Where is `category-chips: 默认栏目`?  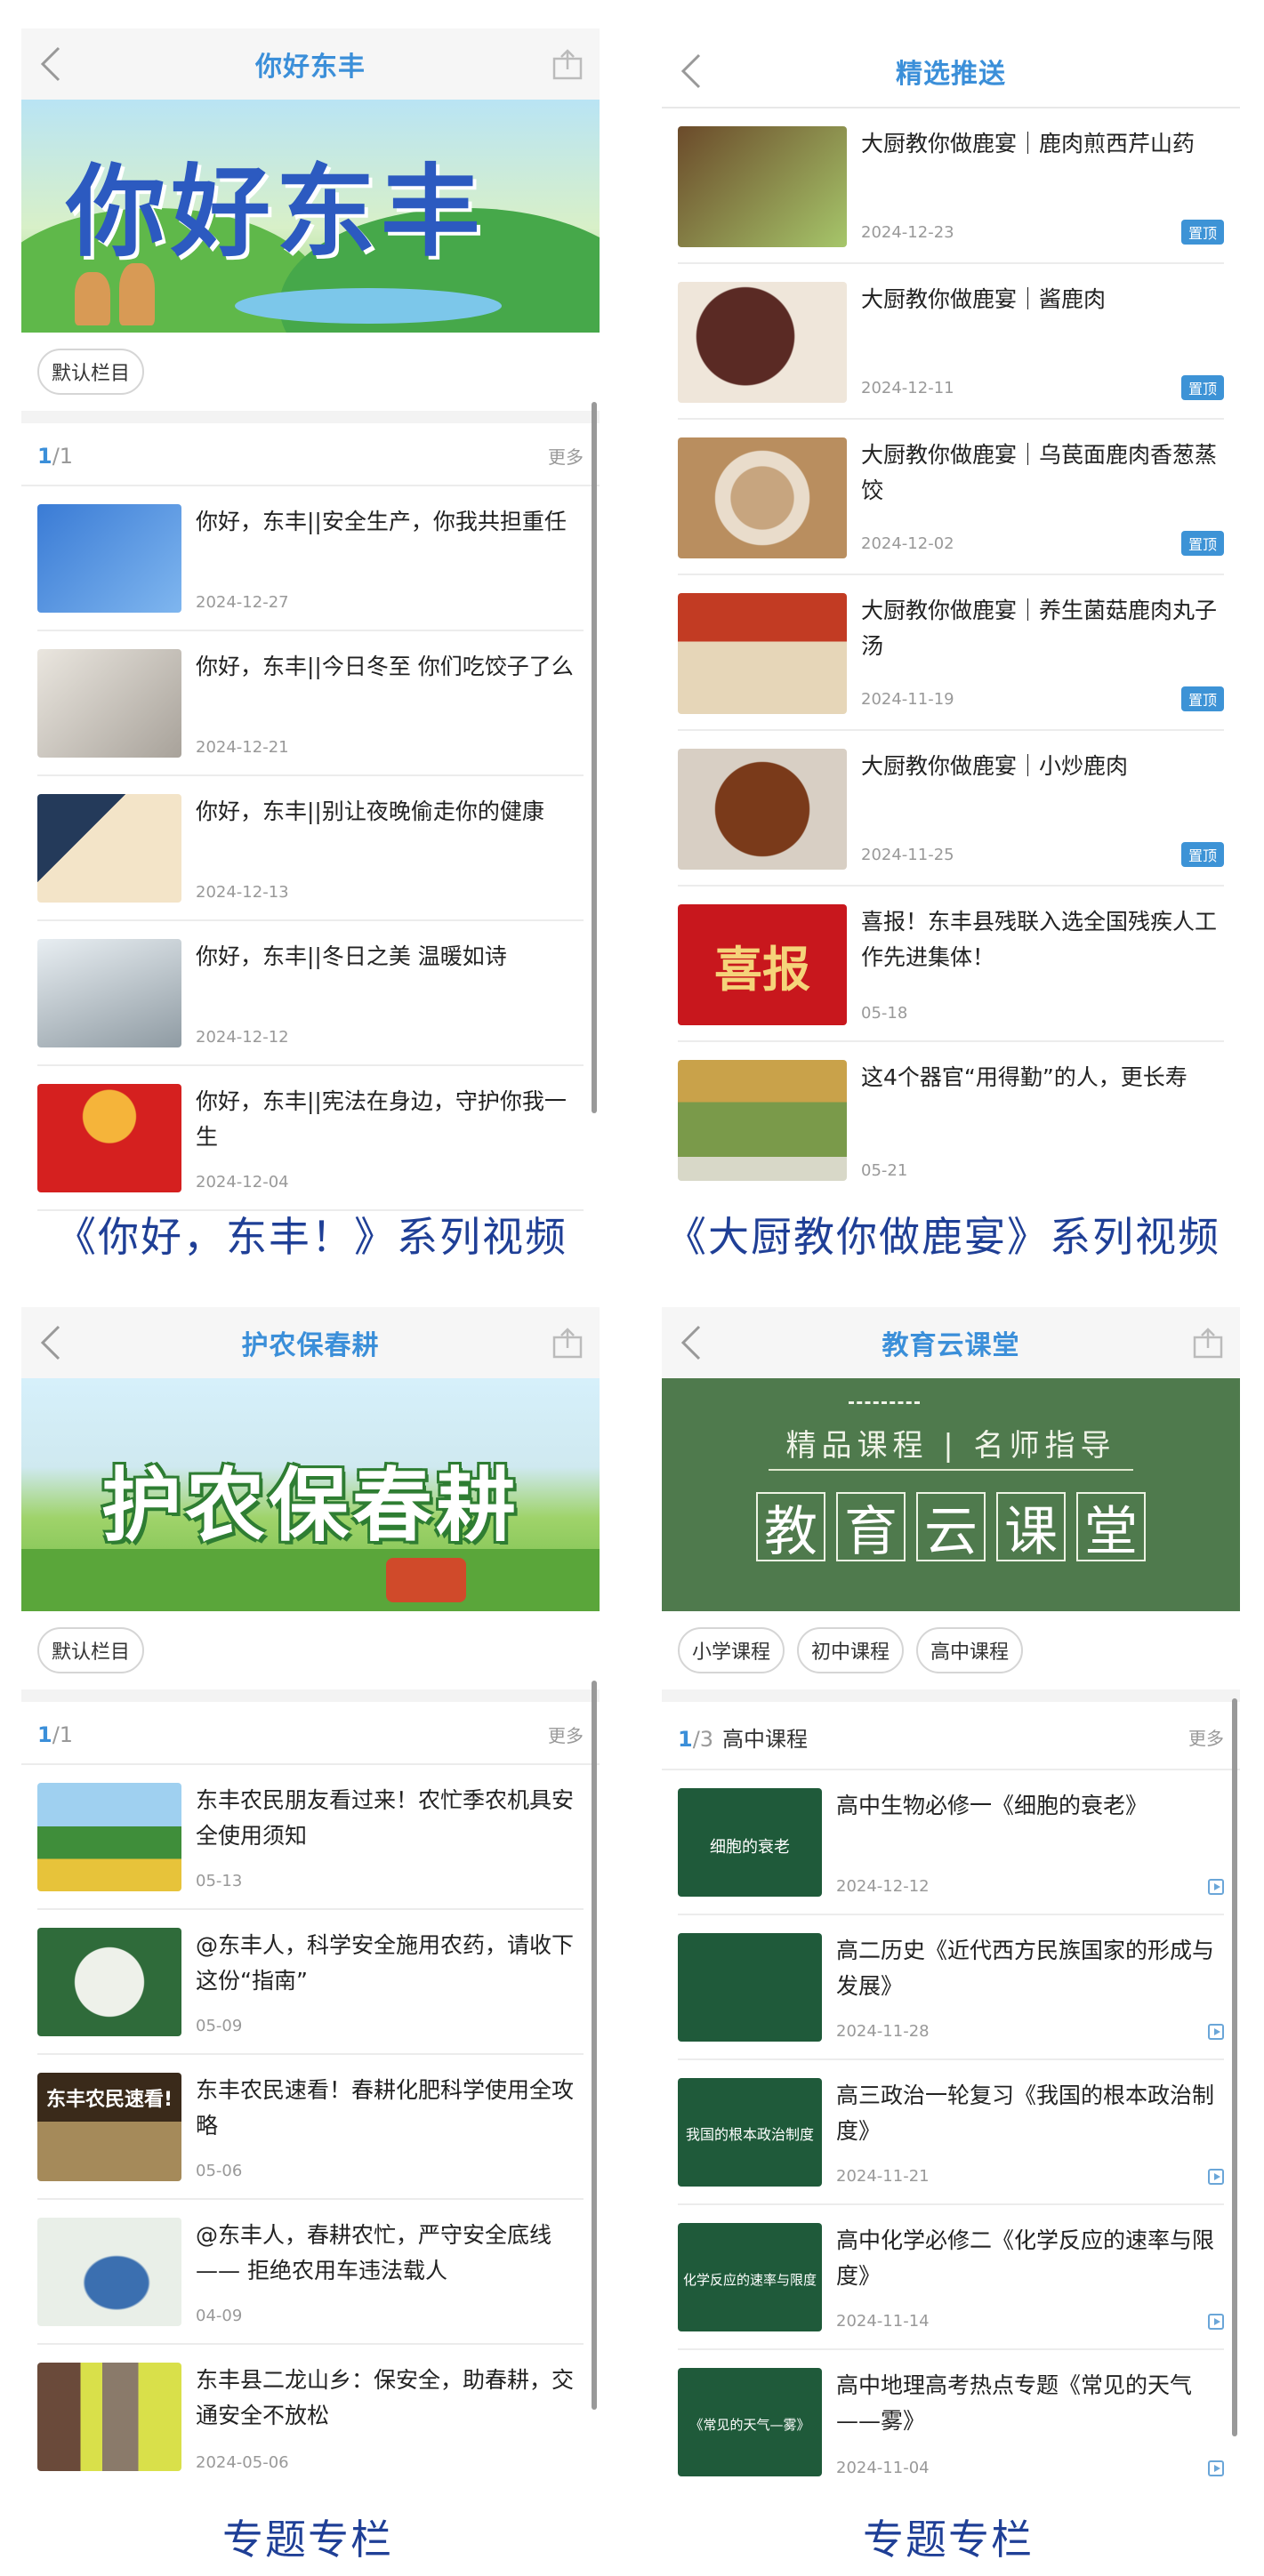
category-chips: 默认栏目 is located at coordinates (311, 378).